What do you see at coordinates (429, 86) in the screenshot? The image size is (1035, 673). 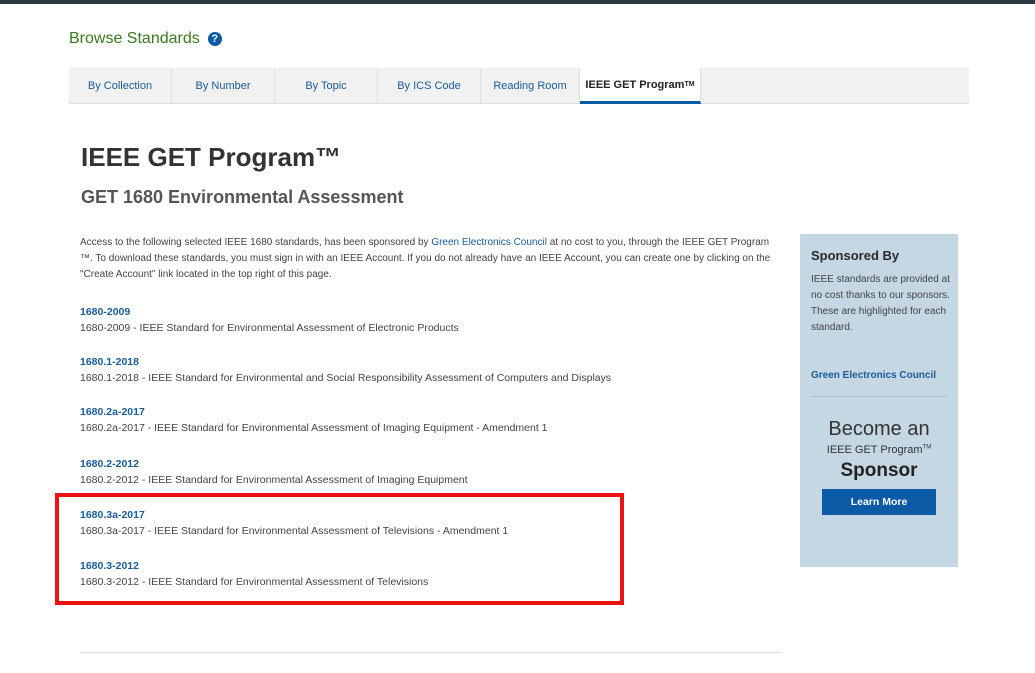 I see `tab-by-ics-code: By ICS Code` at bounding box center [429, 86].